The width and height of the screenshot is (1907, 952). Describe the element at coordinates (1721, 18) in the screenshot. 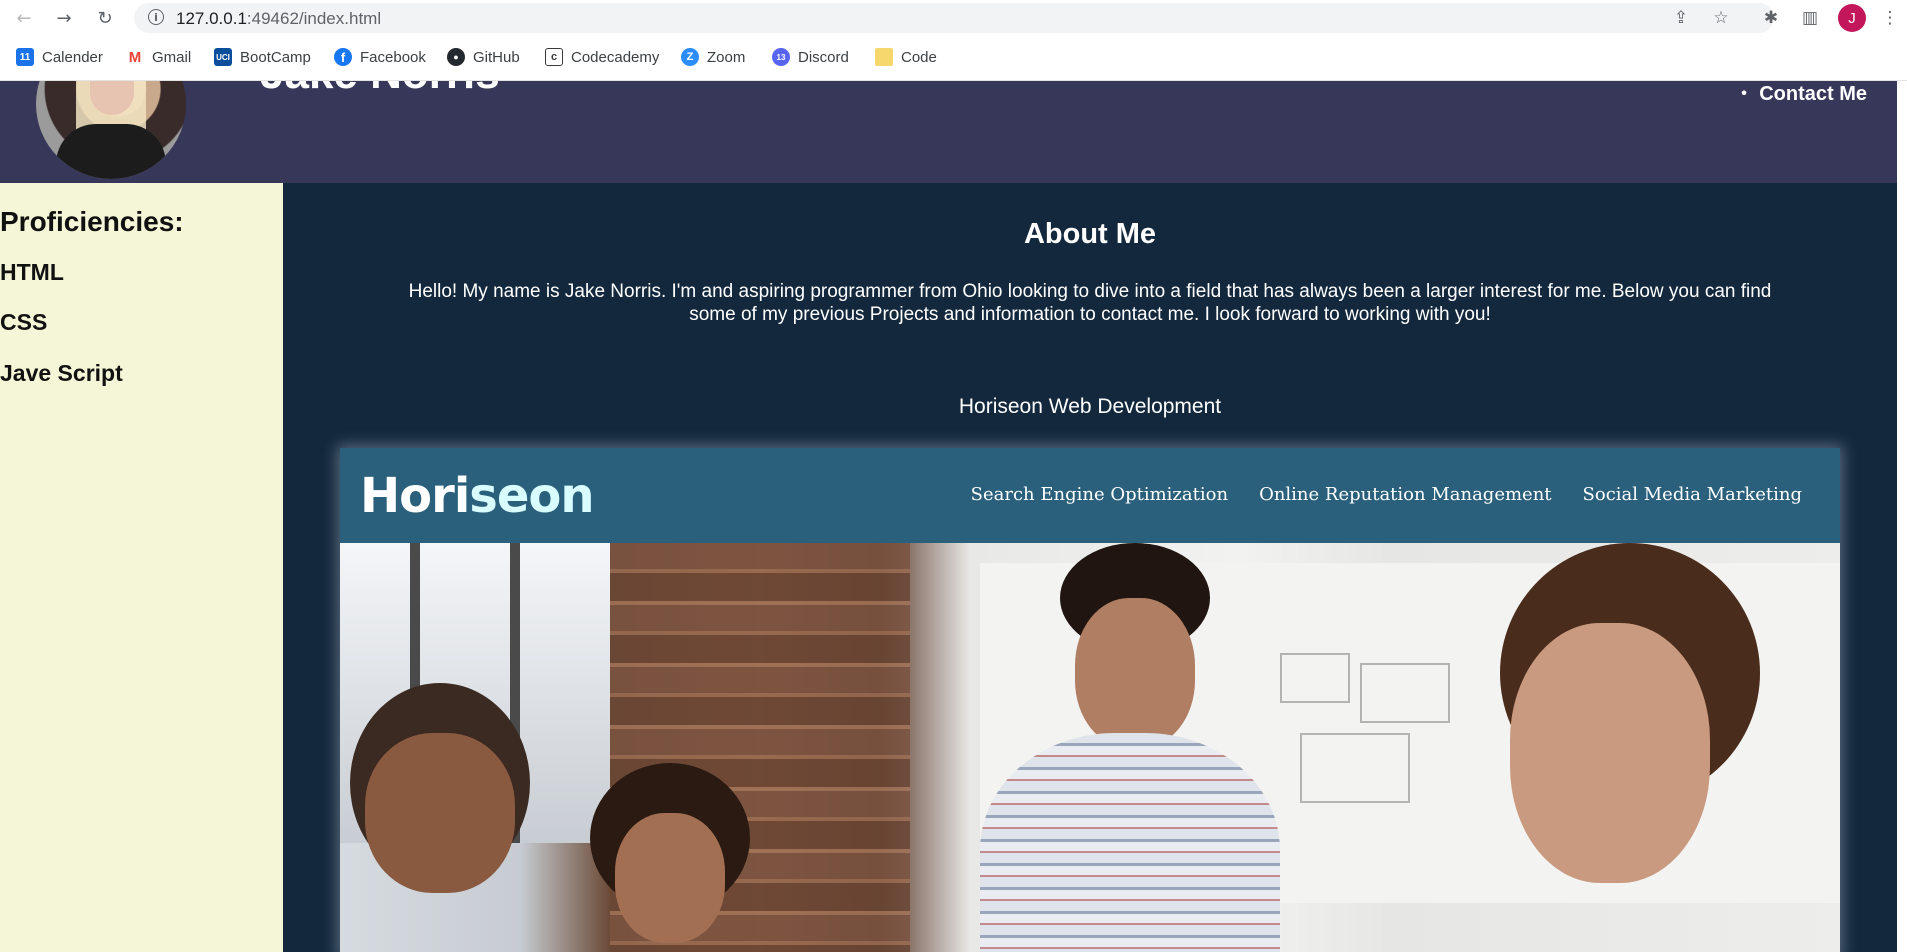

I see `bookmark-star-icon: ☆` at that location.